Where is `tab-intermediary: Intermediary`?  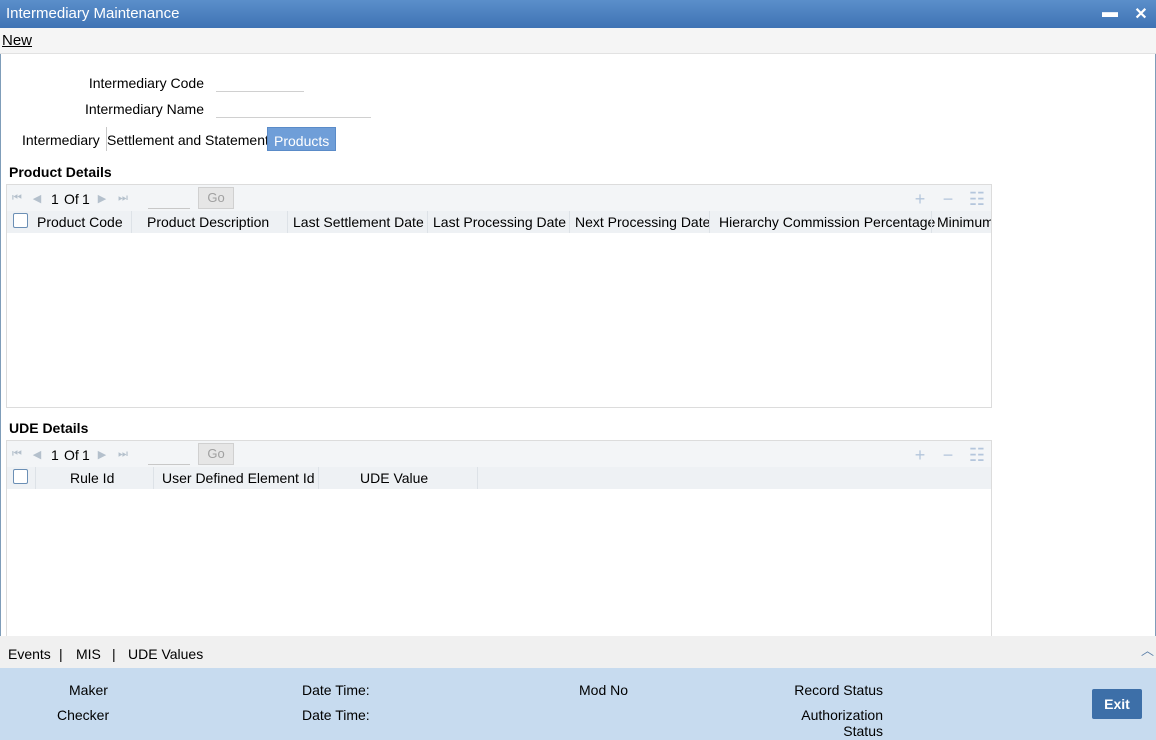 tab-intermediary: Intermediary is located at coordinates (61, 139).